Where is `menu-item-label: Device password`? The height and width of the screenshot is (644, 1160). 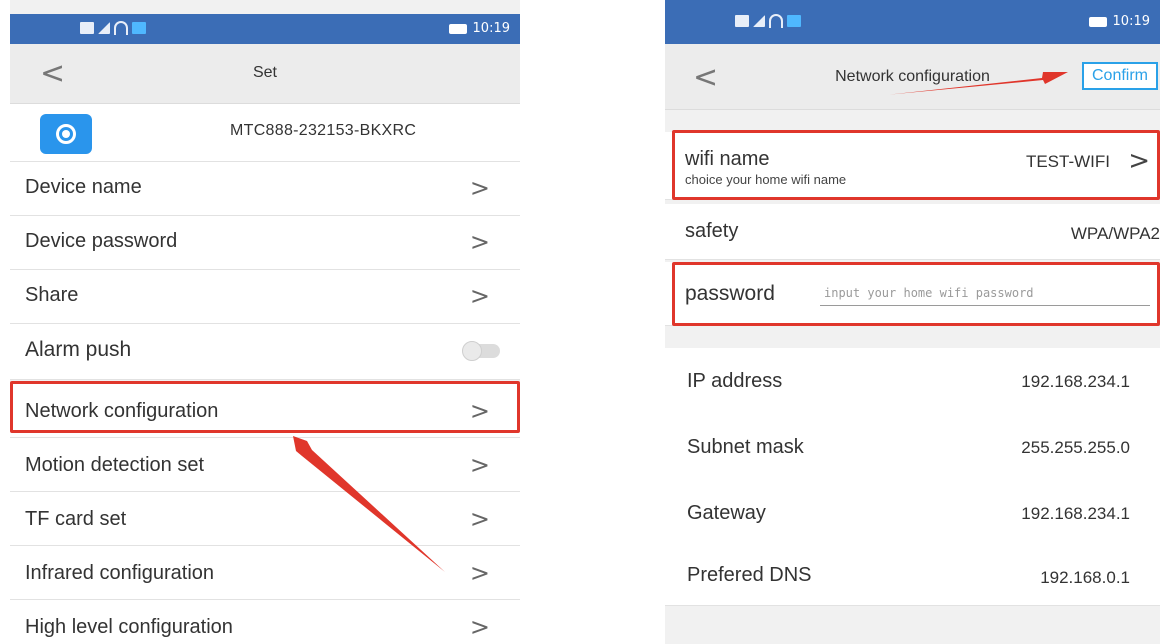 menu-item-label: Device password is located at coordinates (101, 241).